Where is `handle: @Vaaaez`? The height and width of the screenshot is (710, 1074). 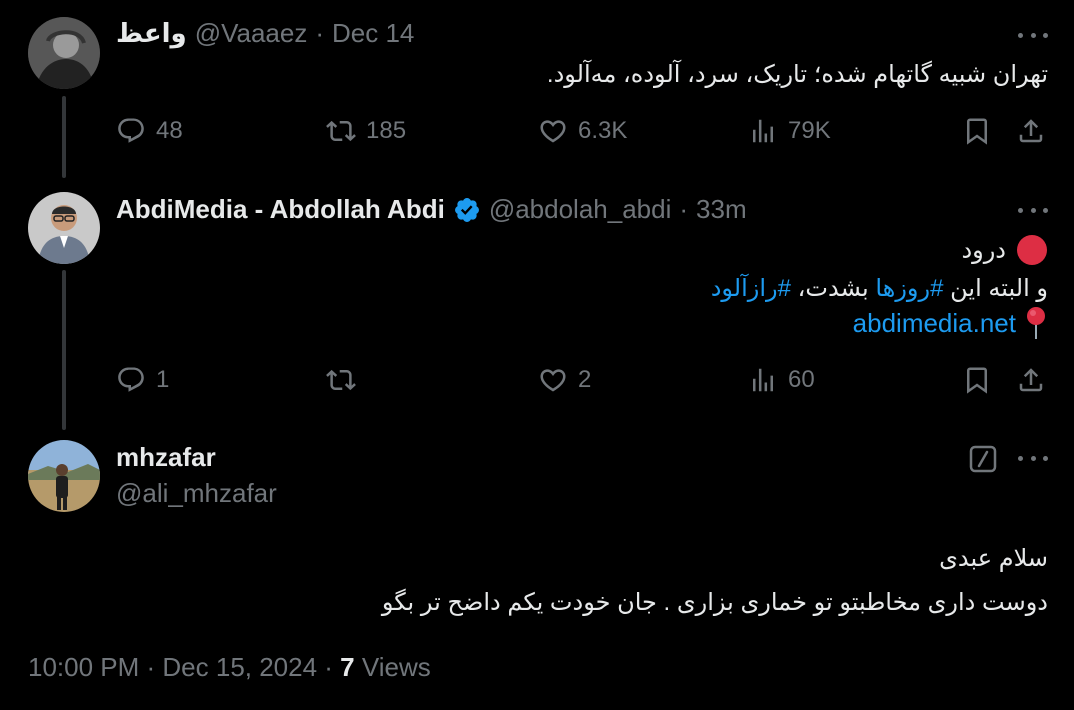
handle: @Vaaaez is located at coordinates (251, 33).